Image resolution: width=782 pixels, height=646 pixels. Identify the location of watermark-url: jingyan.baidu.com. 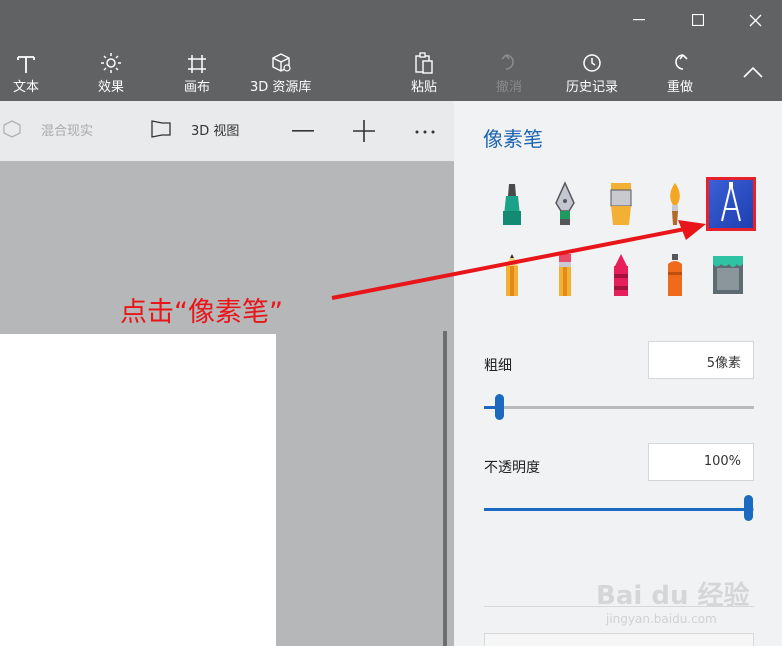
(661, 619).